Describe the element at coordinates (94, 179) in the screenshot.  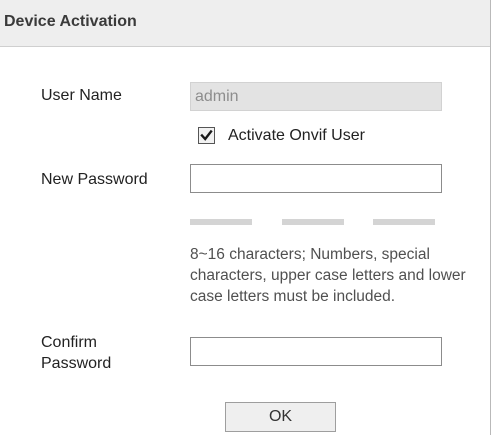
I see `new-password-label: New Password` at that location.